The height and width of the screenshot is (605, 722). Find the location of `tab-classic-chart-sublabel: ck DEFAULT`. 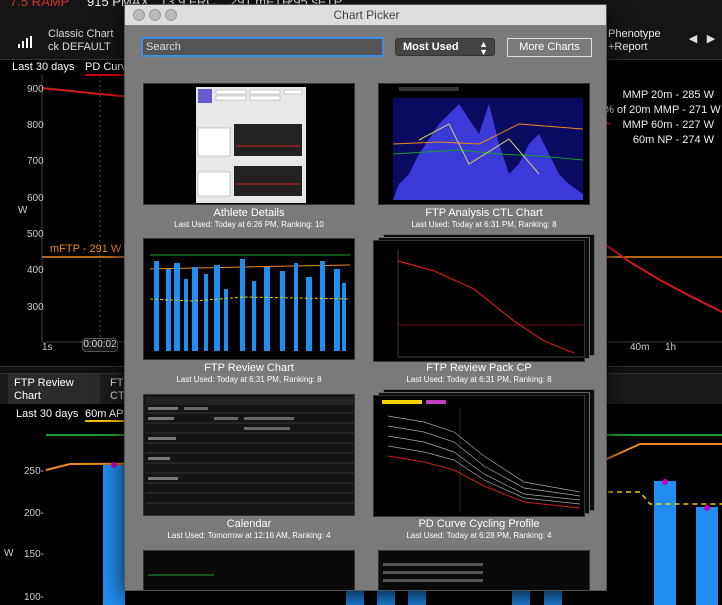

tab-classic-chart-sublabel: ck DEFAULT is located at coordinates (79, 47).